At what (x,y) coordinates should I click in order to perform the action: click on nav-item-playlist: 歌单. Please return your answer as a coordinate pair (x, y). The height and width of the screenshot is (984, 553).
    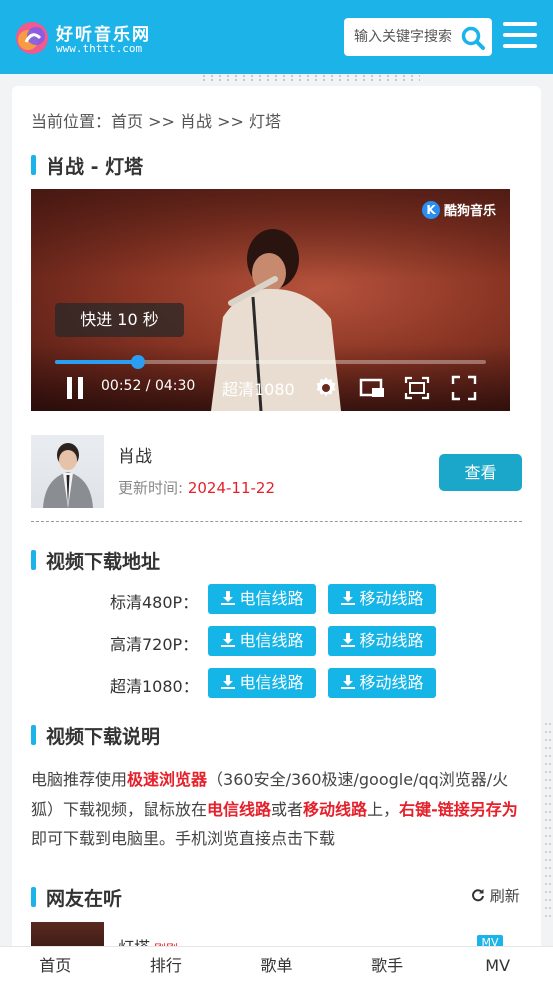
    Looking at the image, I should click on (276, 965).